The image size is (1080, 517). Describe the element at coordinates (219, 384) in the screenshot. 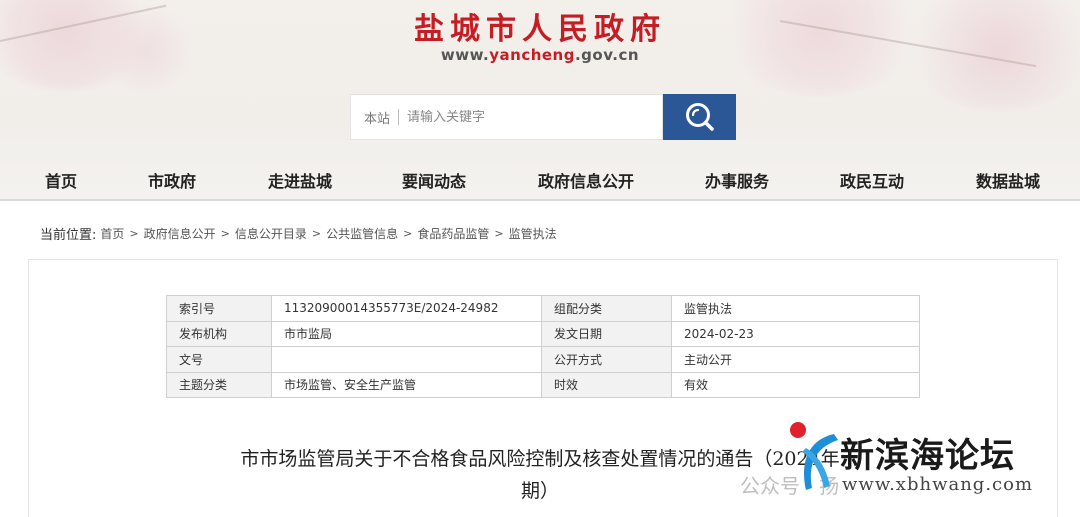

I see `meta-key-topic: 主题分类` at that location.